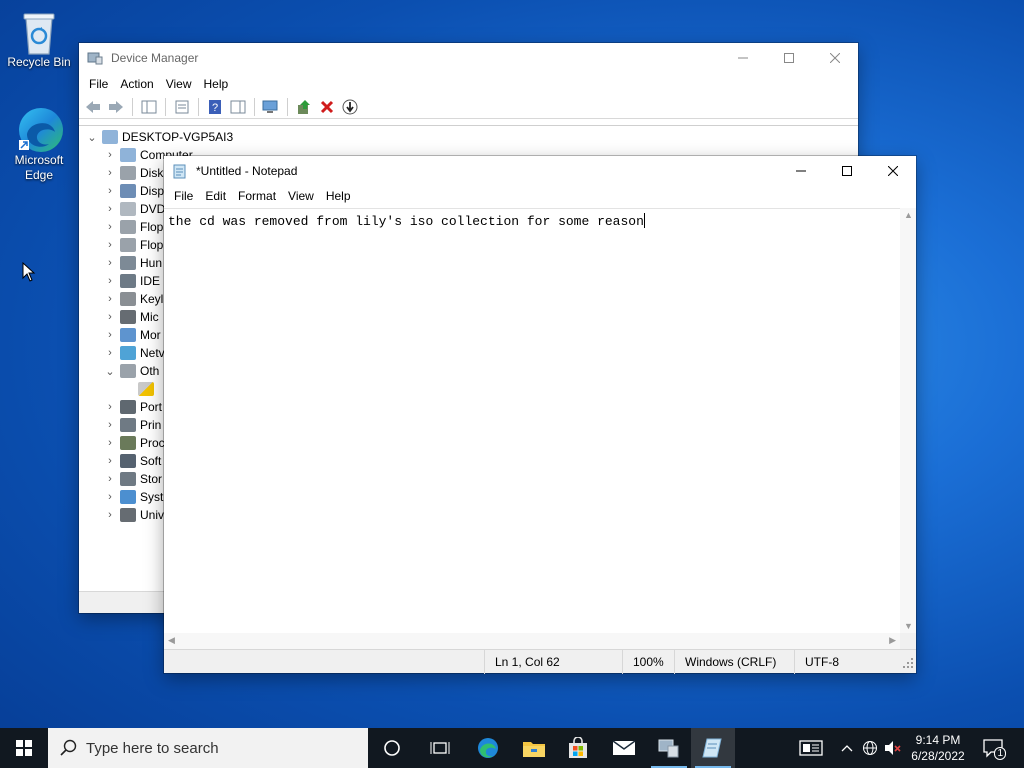 This screenshot has width=1024, height=768. What do you see at coordinates (116, 107) in the screenshot?
I see `forward-button` at bounding box center [116, 107].